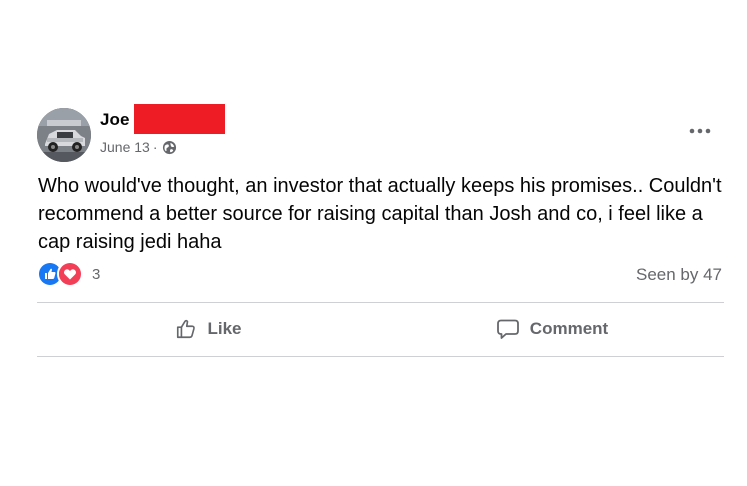  What do you see at coordinates (507, 329) in the screenshot?
I see `comment-bubble-icon` at bounding box center [507, 329].